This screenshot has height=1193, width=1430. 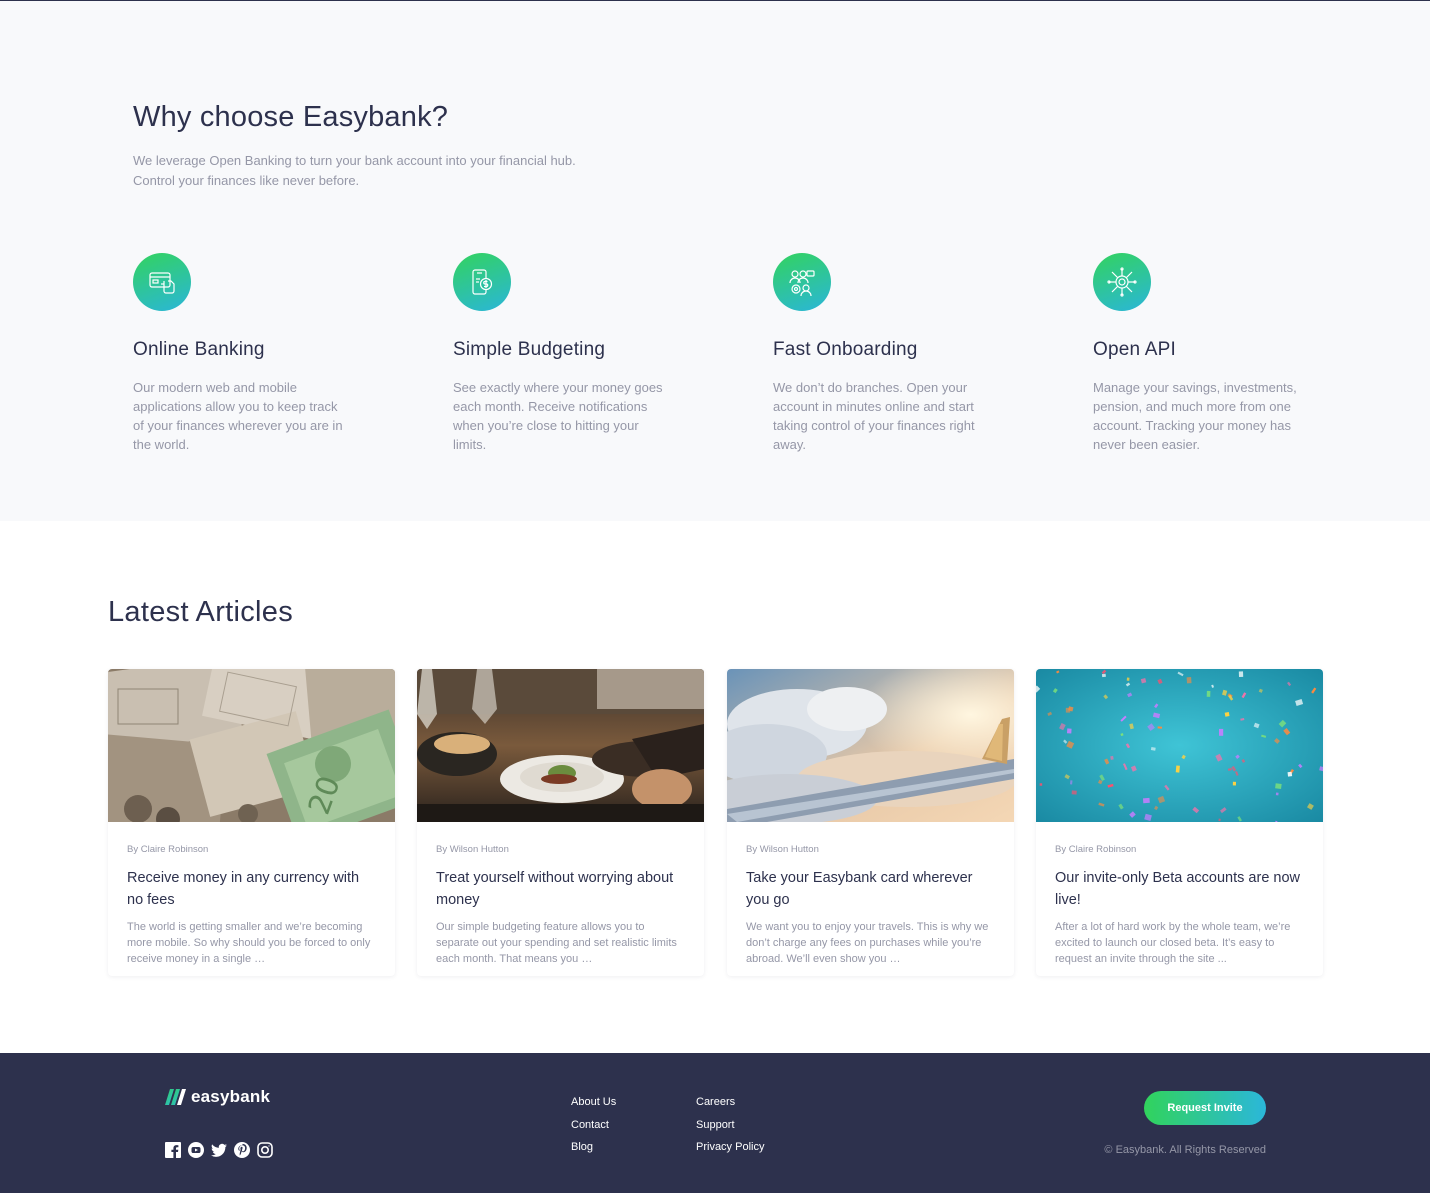 I want to click on restaurant-photo, so click(x=560, y=745).